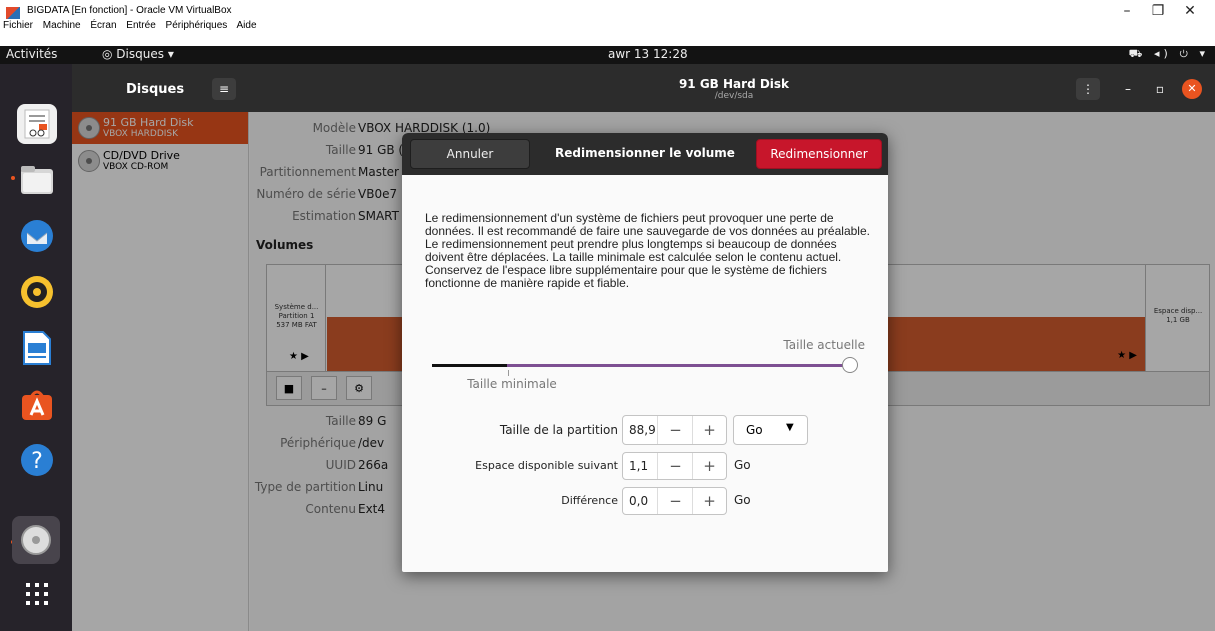 The height and width of the screenshot is (631, 1215). Describe the element at coordinates (247, 25) in the screenshot. I see `menu-aide: Aide` at that location.